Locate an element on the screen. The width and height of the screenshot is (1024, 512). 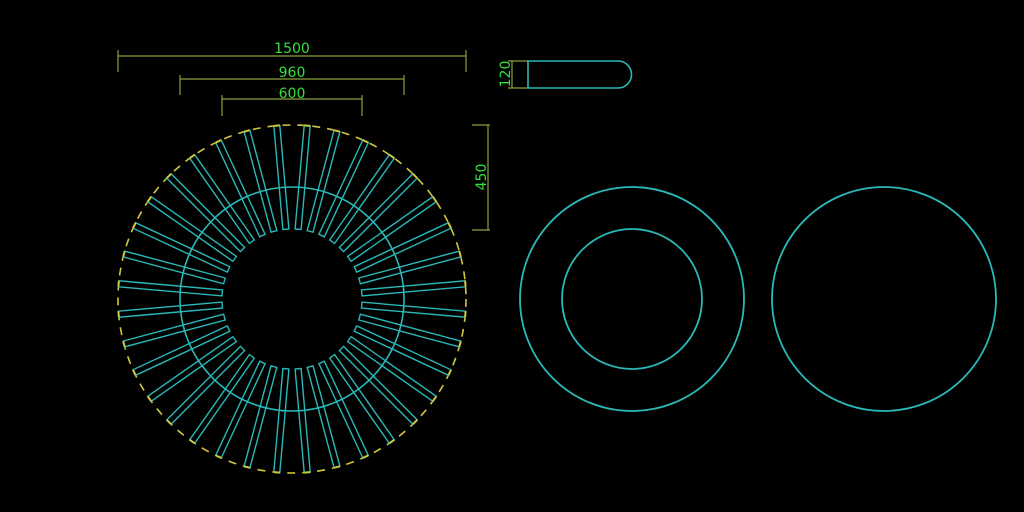
dimension-profile-label: 120 is located at coordinates (506, 74).